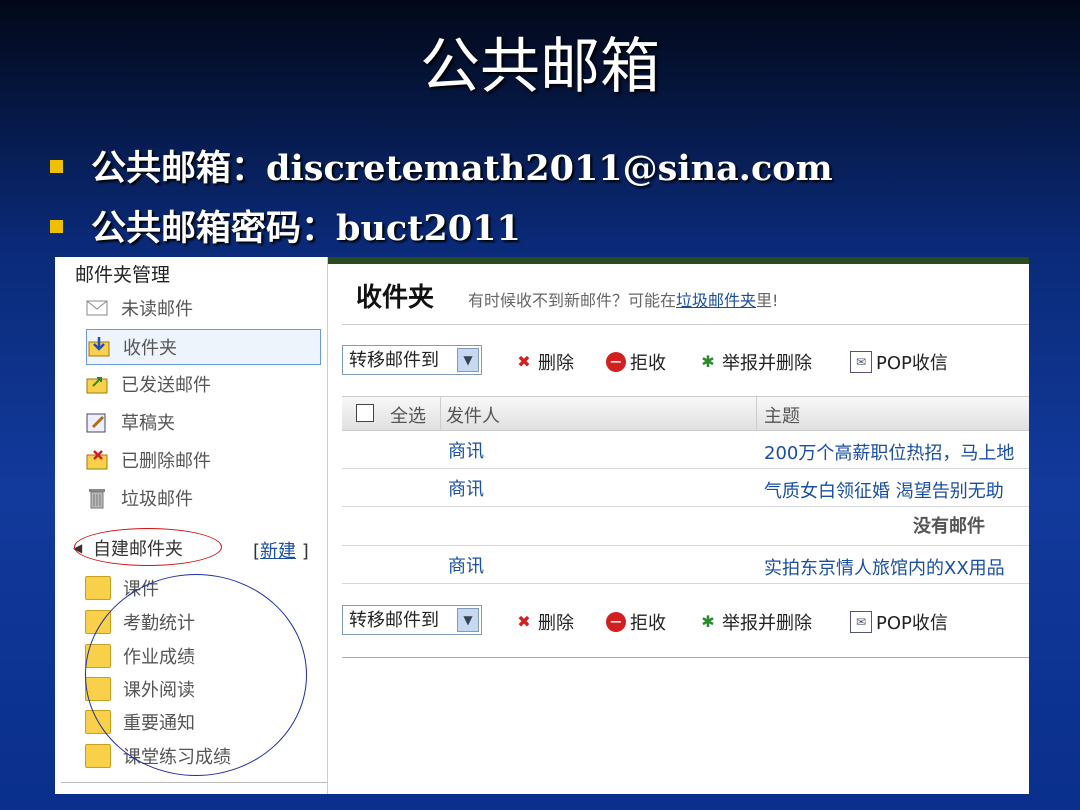 This screenshot has height=810, width=1080. Describe the element at coordinates (305, 551) in the screenshot. I see `bracket-close: ]` at that location.